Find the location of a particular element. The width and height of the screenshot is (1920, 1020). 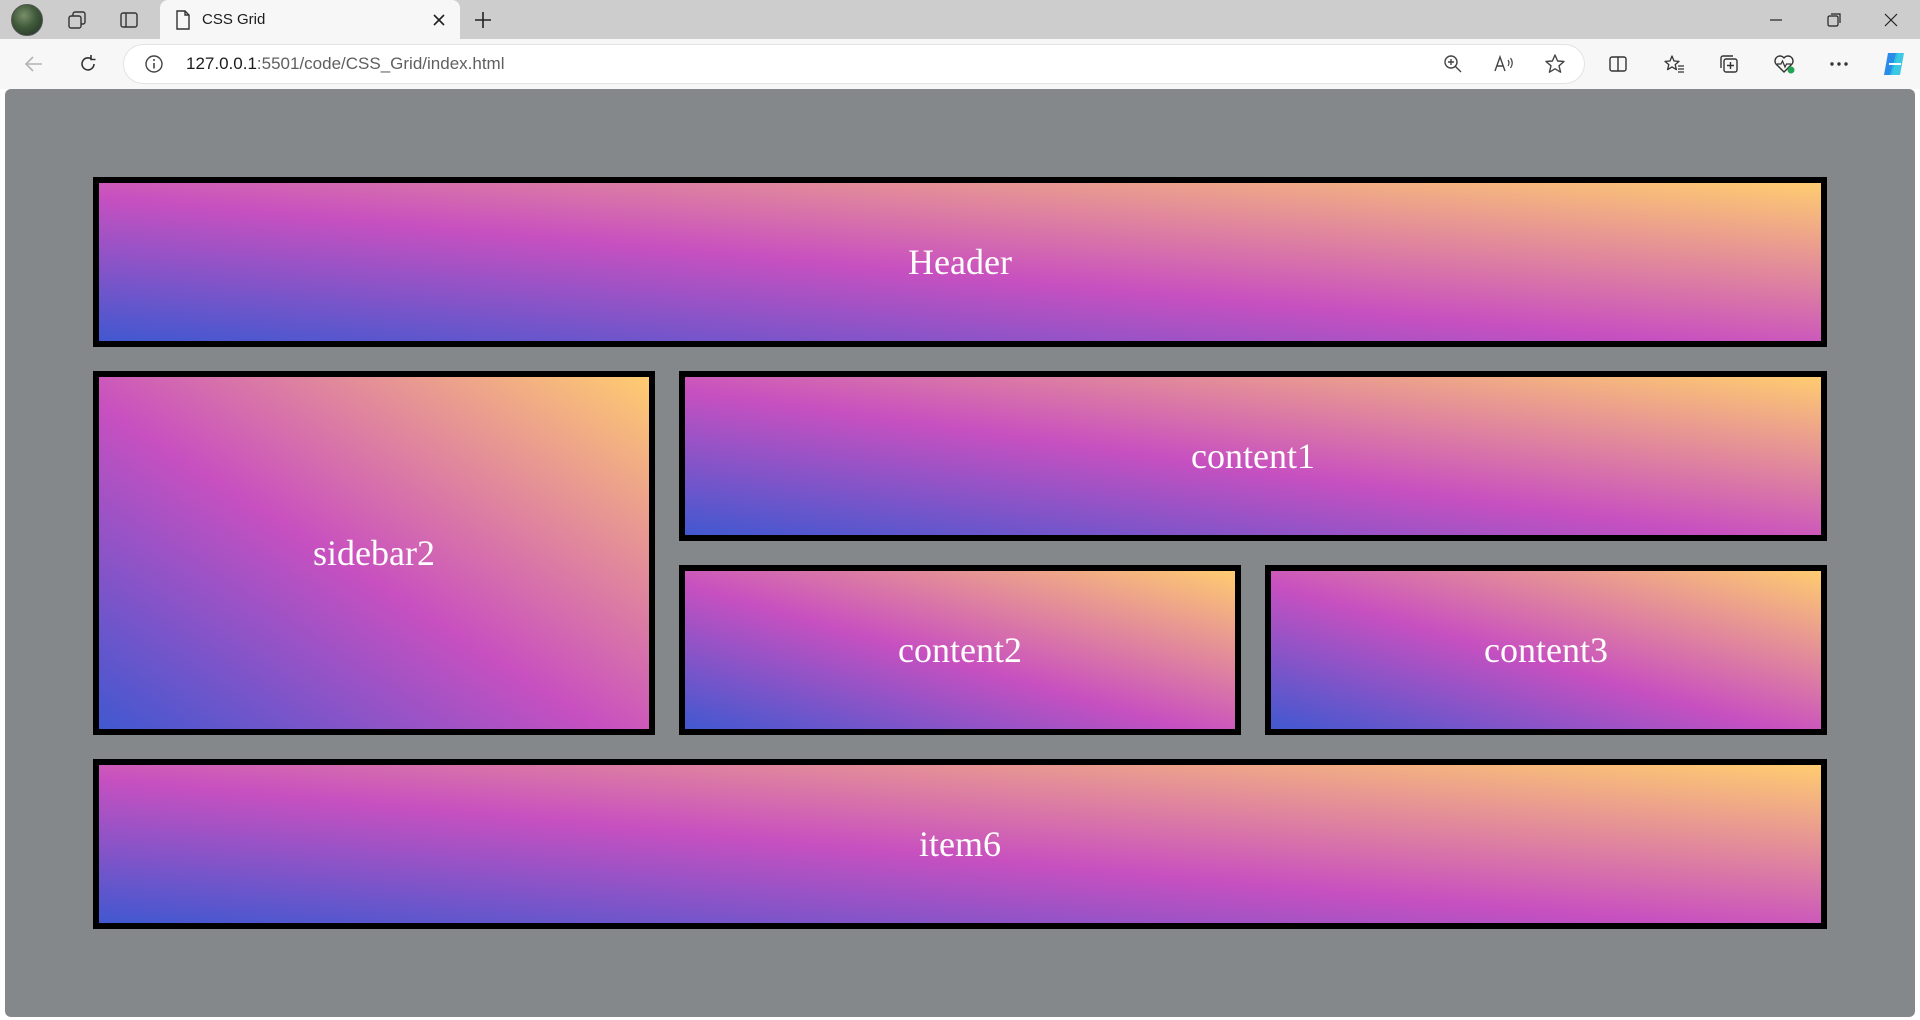

back-arrow-icon is located at coordinates (34, 64).